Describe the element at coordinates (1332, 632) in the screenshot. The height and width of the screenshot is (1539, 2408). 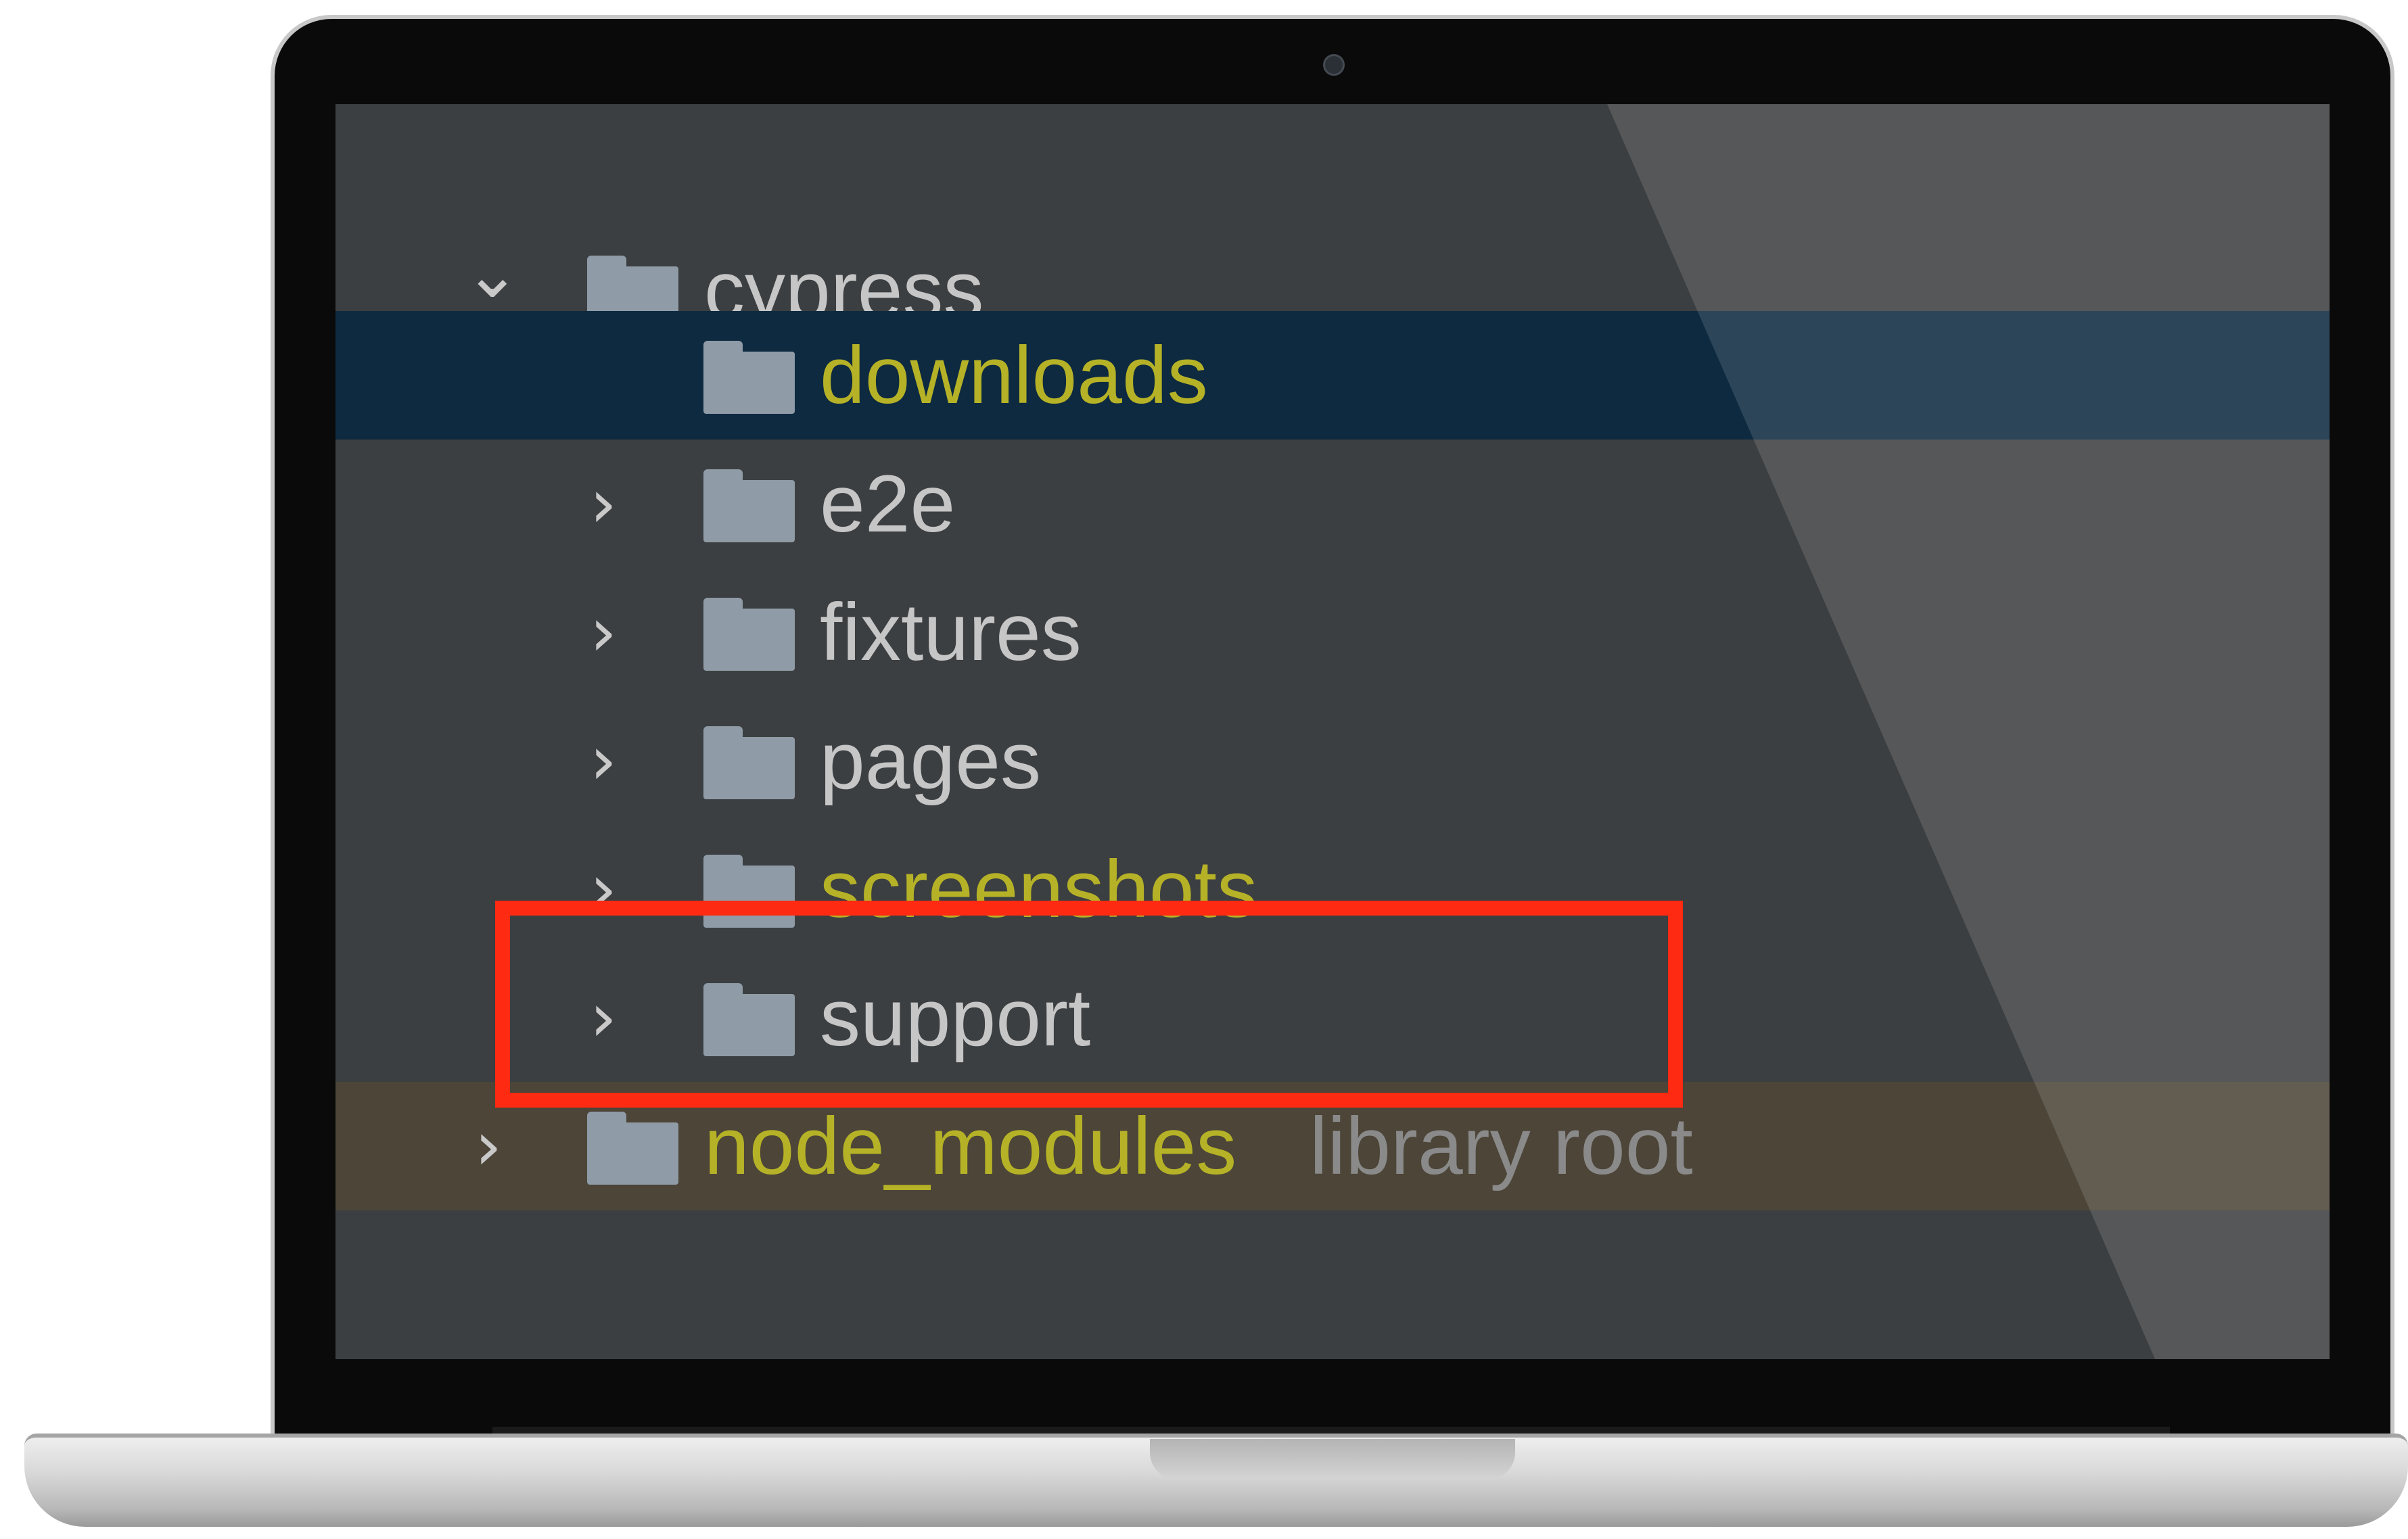
I see `tree-row-fixtures: › fixtures` at that location.